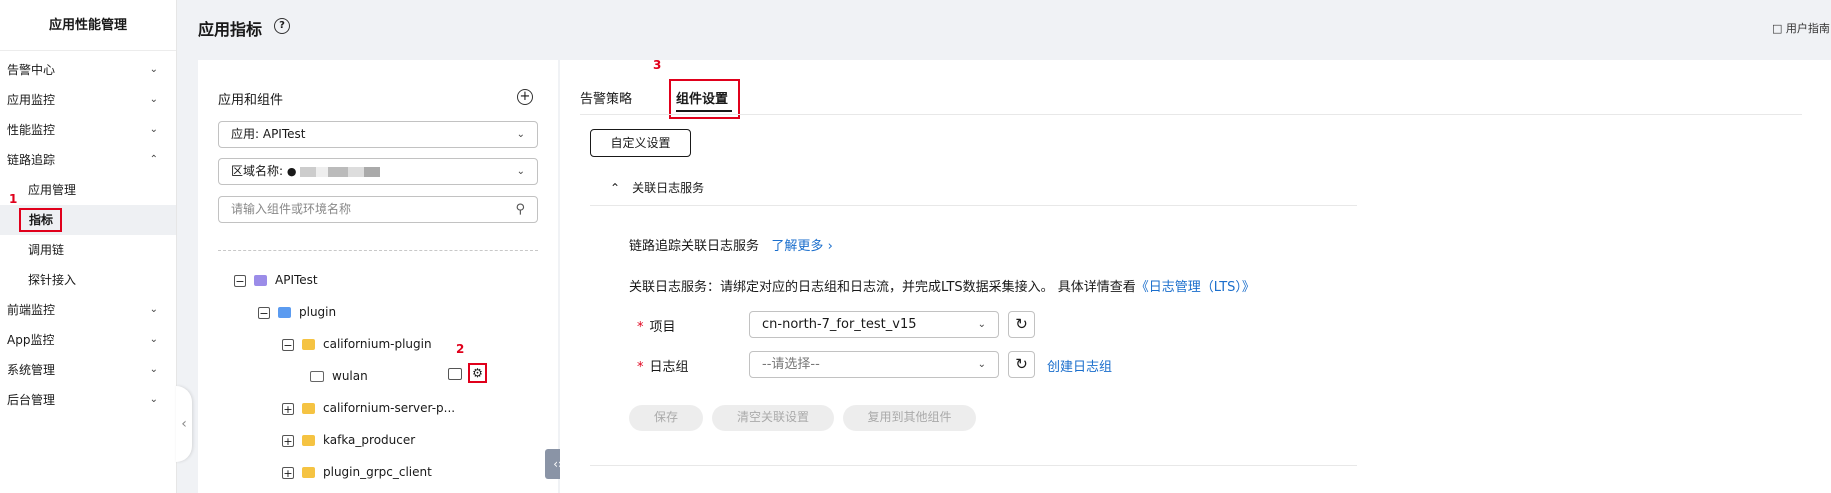 The height and width of the screenshot is (493, 1831). Describe the element at coordinates (31, 400) in the screenshot. I see `nav-item-label: 后台管理` at that location.